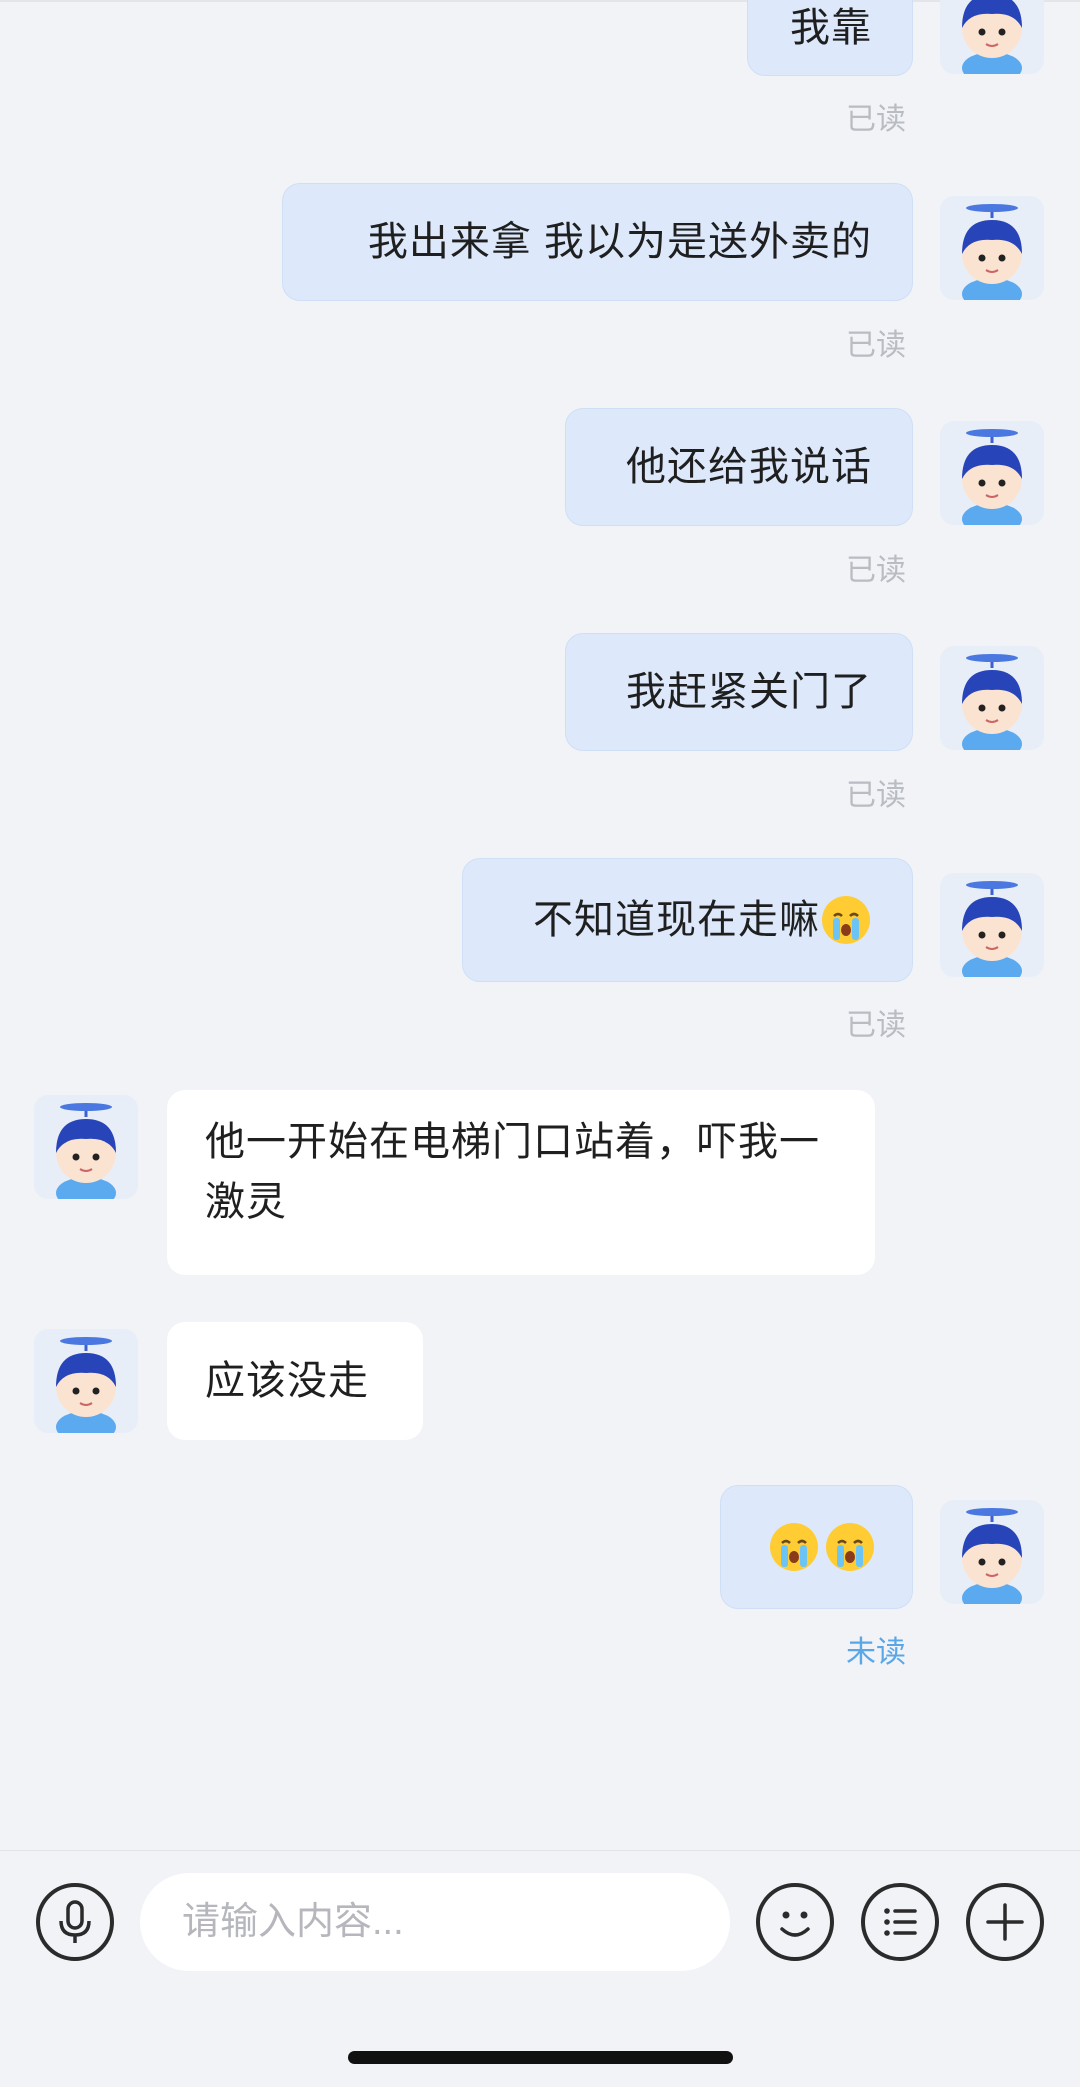 The height and width of the screenshot is (2087, 1080). Describe the element at coordinates (75, 1922) in the screenshot. I see `microphone-icon` at that location.